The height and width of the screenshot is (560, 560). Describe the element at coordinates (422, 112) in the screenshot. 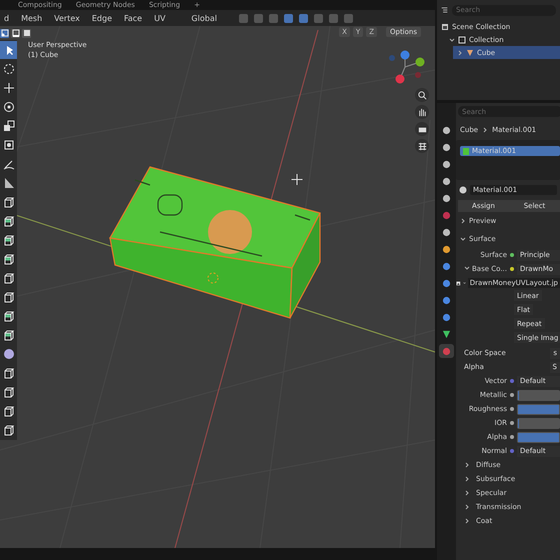

I see `hand-button` at that location.